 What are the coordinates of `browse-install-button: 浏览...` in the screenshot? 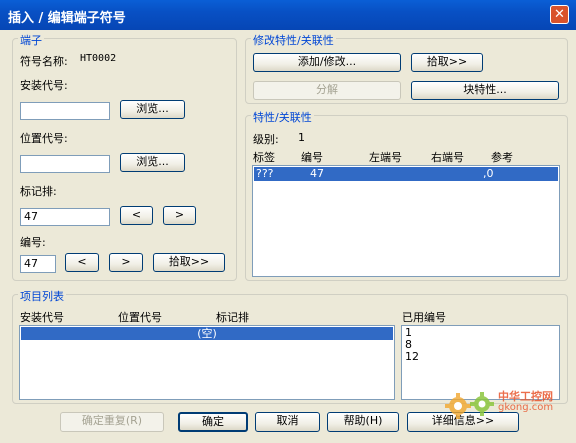 It's located at (152, 109).